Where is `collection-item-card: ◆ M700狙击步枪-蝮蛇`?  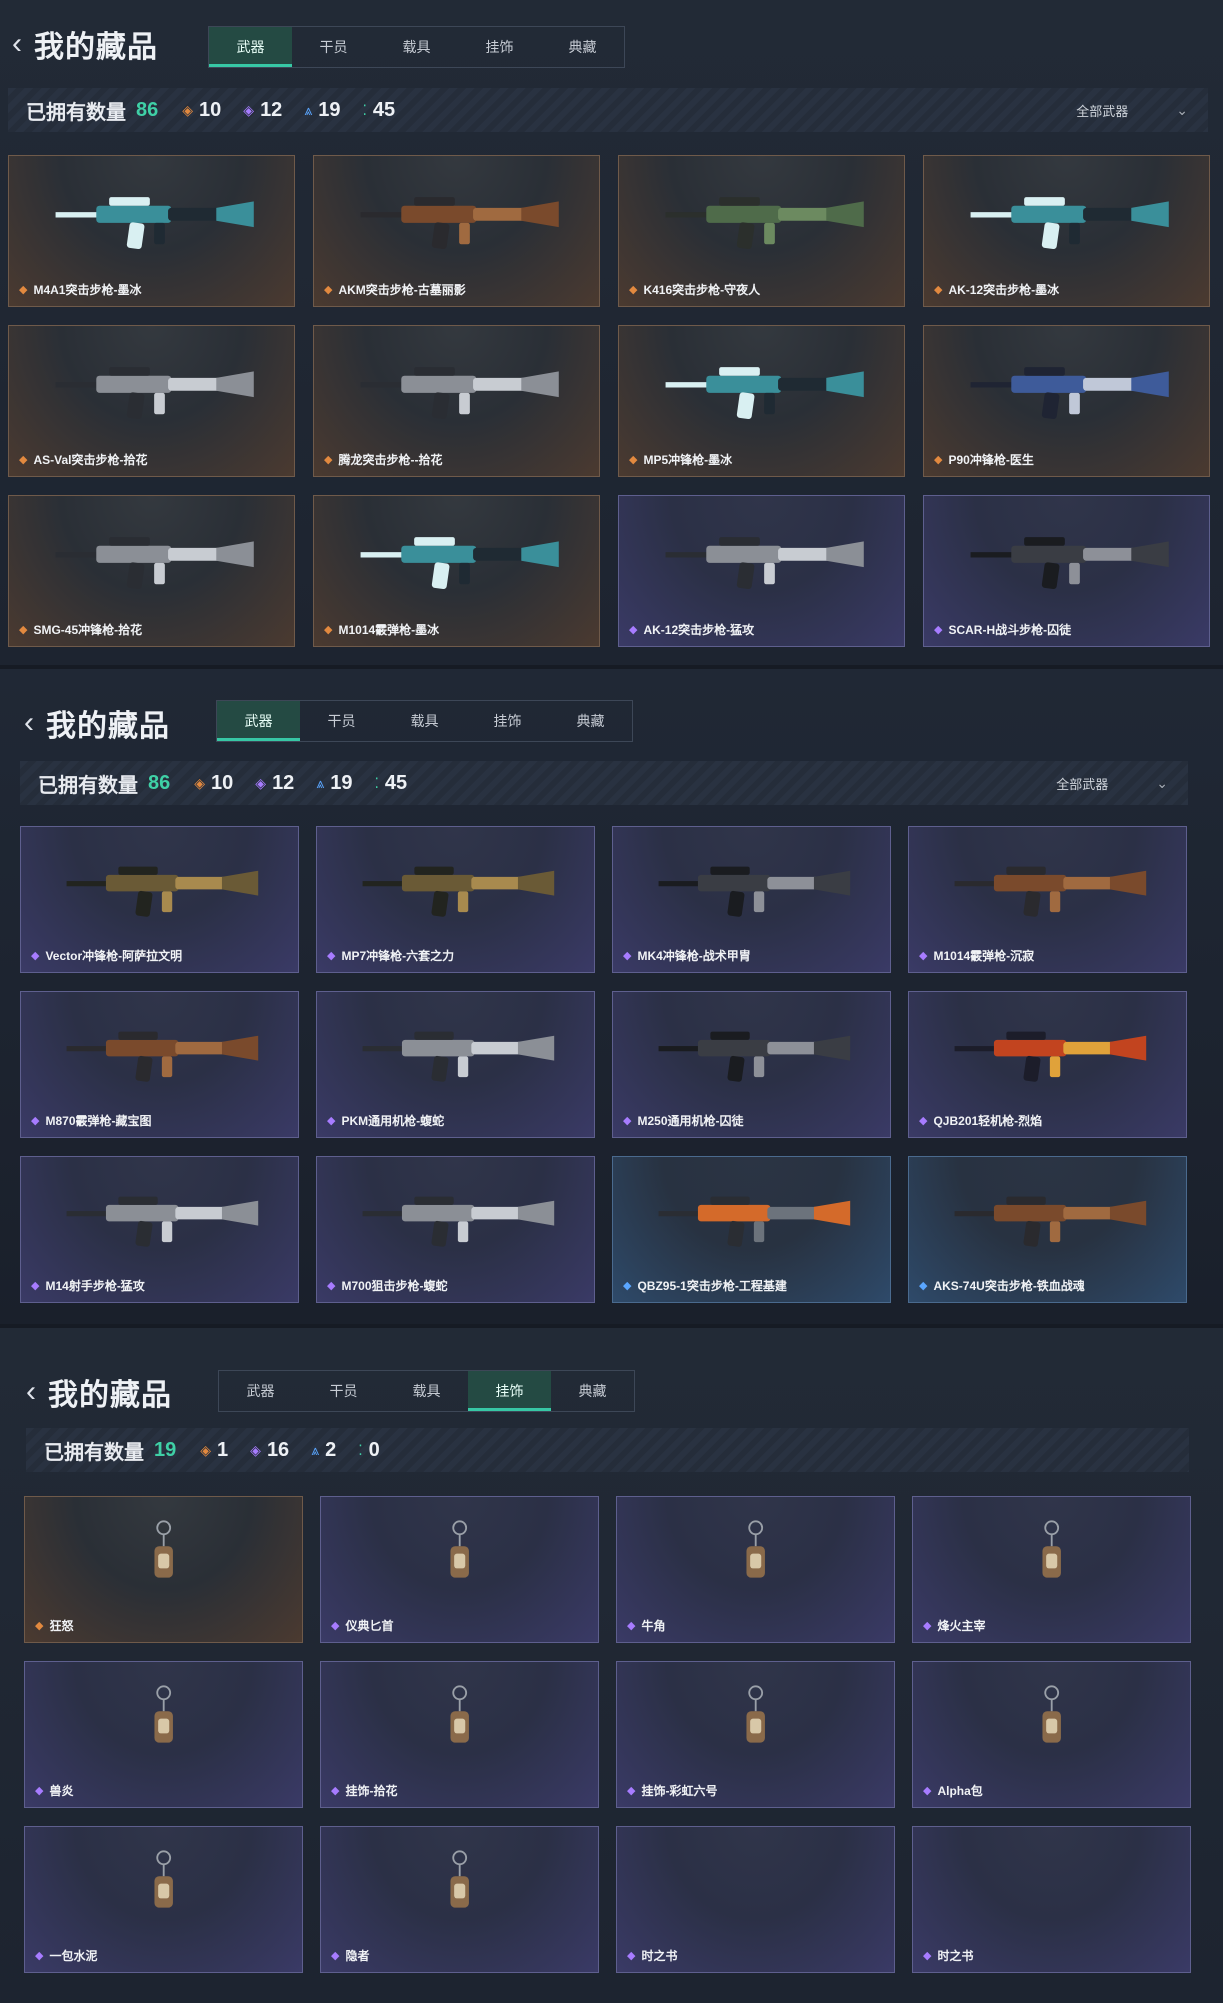 collection-item-card: ◆ M700狙击步枪-蝮蛇 is located at coordinates (455, 1229).